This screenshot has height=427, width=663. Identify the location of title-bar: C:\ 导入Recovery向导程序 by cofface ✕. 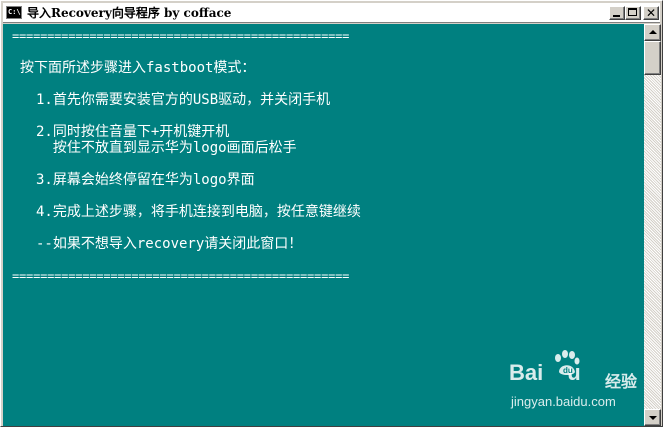
(331, 13).